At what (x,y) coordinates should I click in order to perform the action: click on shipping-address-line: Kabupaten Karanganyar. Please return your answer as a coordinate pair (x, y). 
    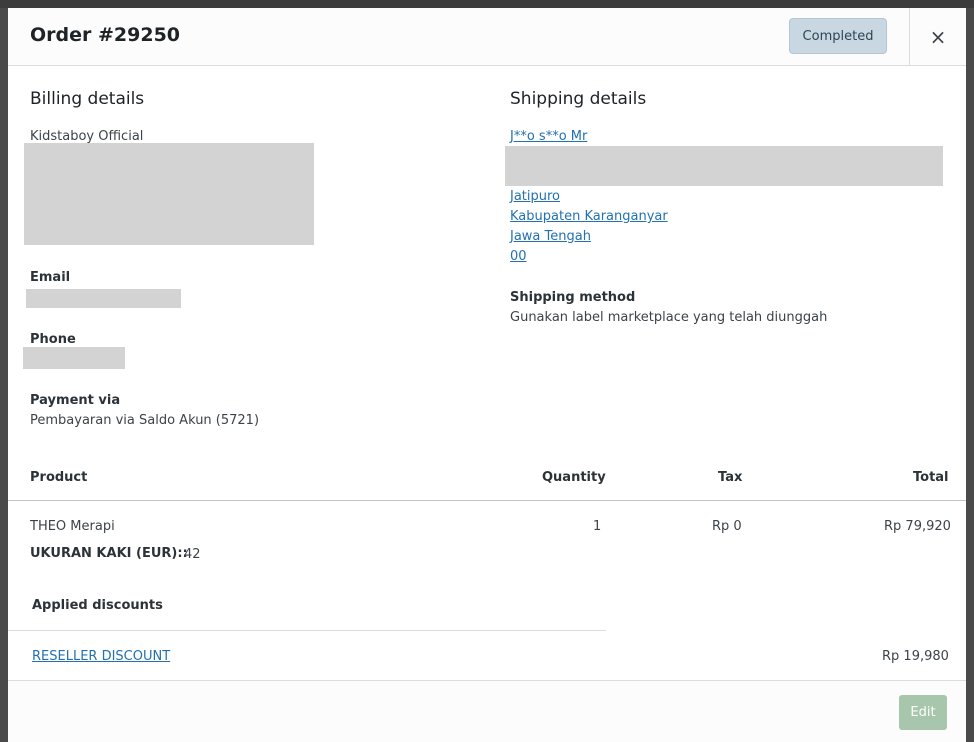
    Looking at the image, I should click on (589, 216).